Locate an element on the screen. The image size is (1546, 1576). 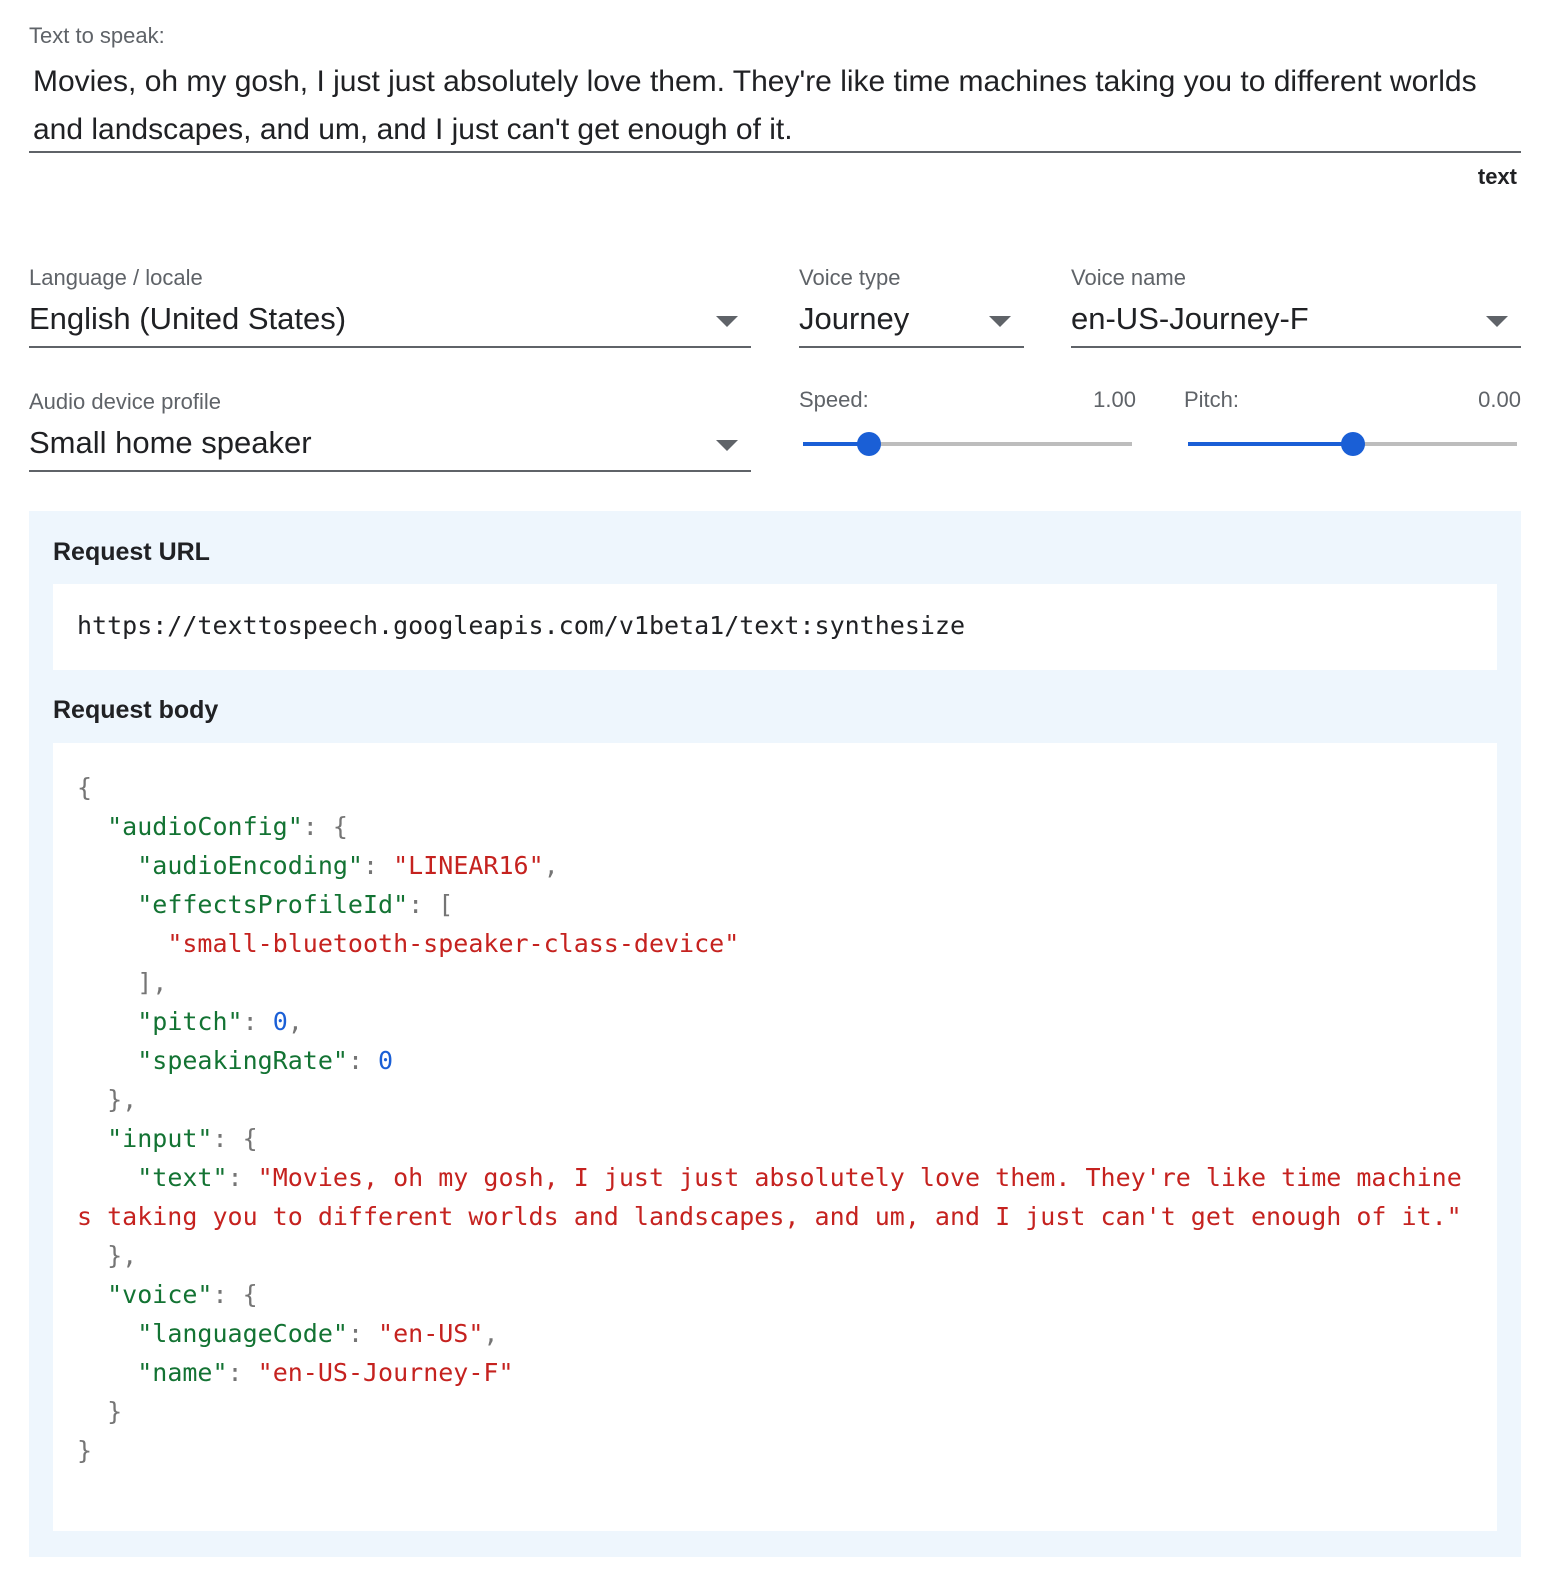
json-string: "en-US" is located at coordinates (431, 1333).